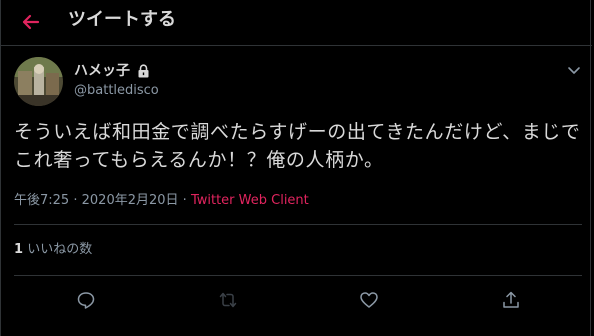  I want to click on avatar, so click(38, 81).